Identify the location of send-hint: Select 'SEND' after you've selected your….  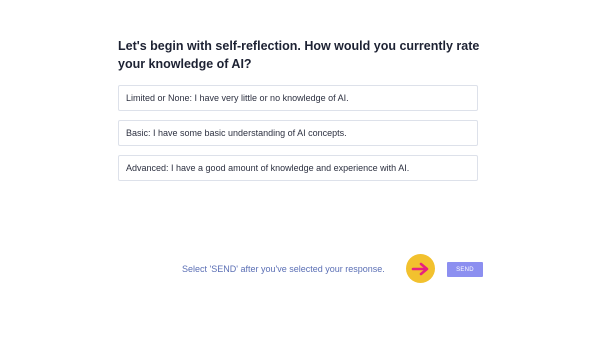
(283, 269).